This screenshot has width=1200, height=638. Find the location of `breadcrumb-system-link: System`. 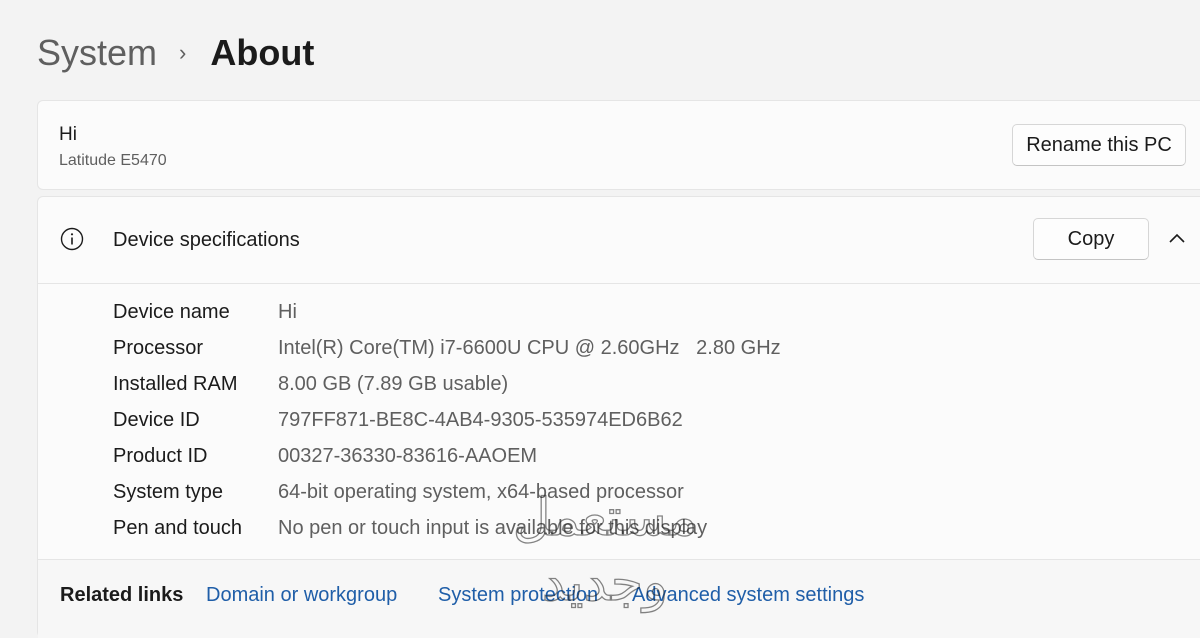

breadcrumb-system-link: System is located at coordinates (97, 53).